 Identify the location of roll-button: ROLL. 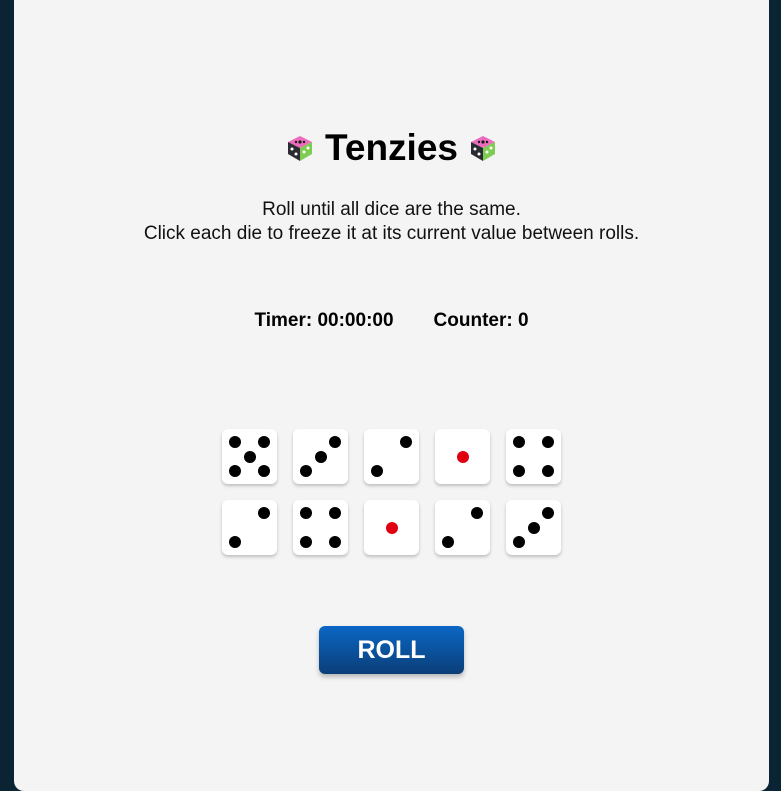
(391, 650).